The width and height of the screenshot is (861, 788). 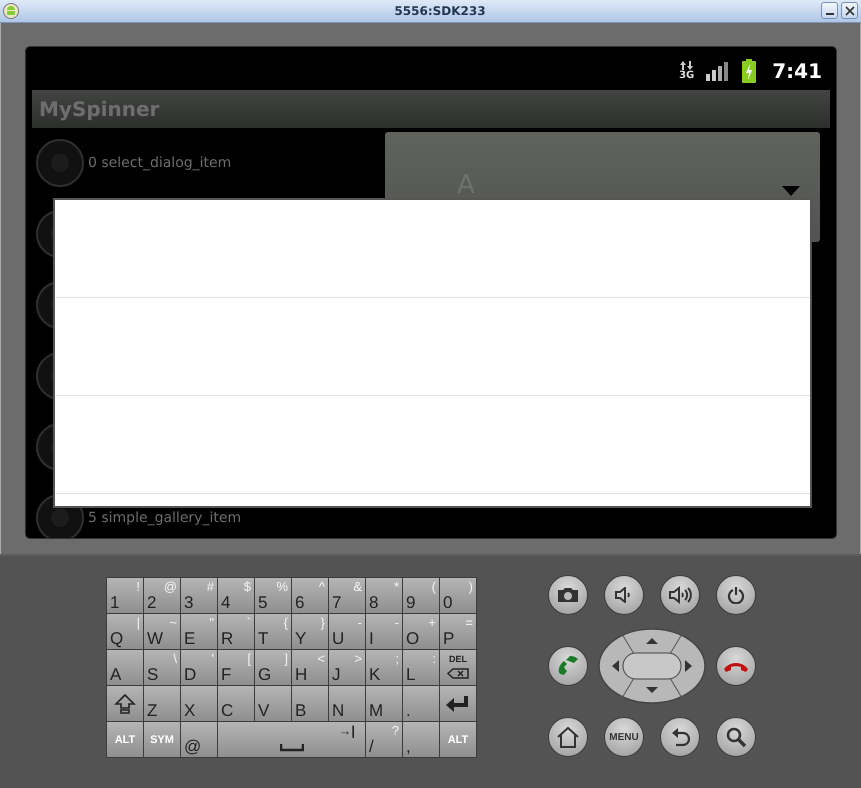 I want to click on home-button, so click(x=568, y=737).